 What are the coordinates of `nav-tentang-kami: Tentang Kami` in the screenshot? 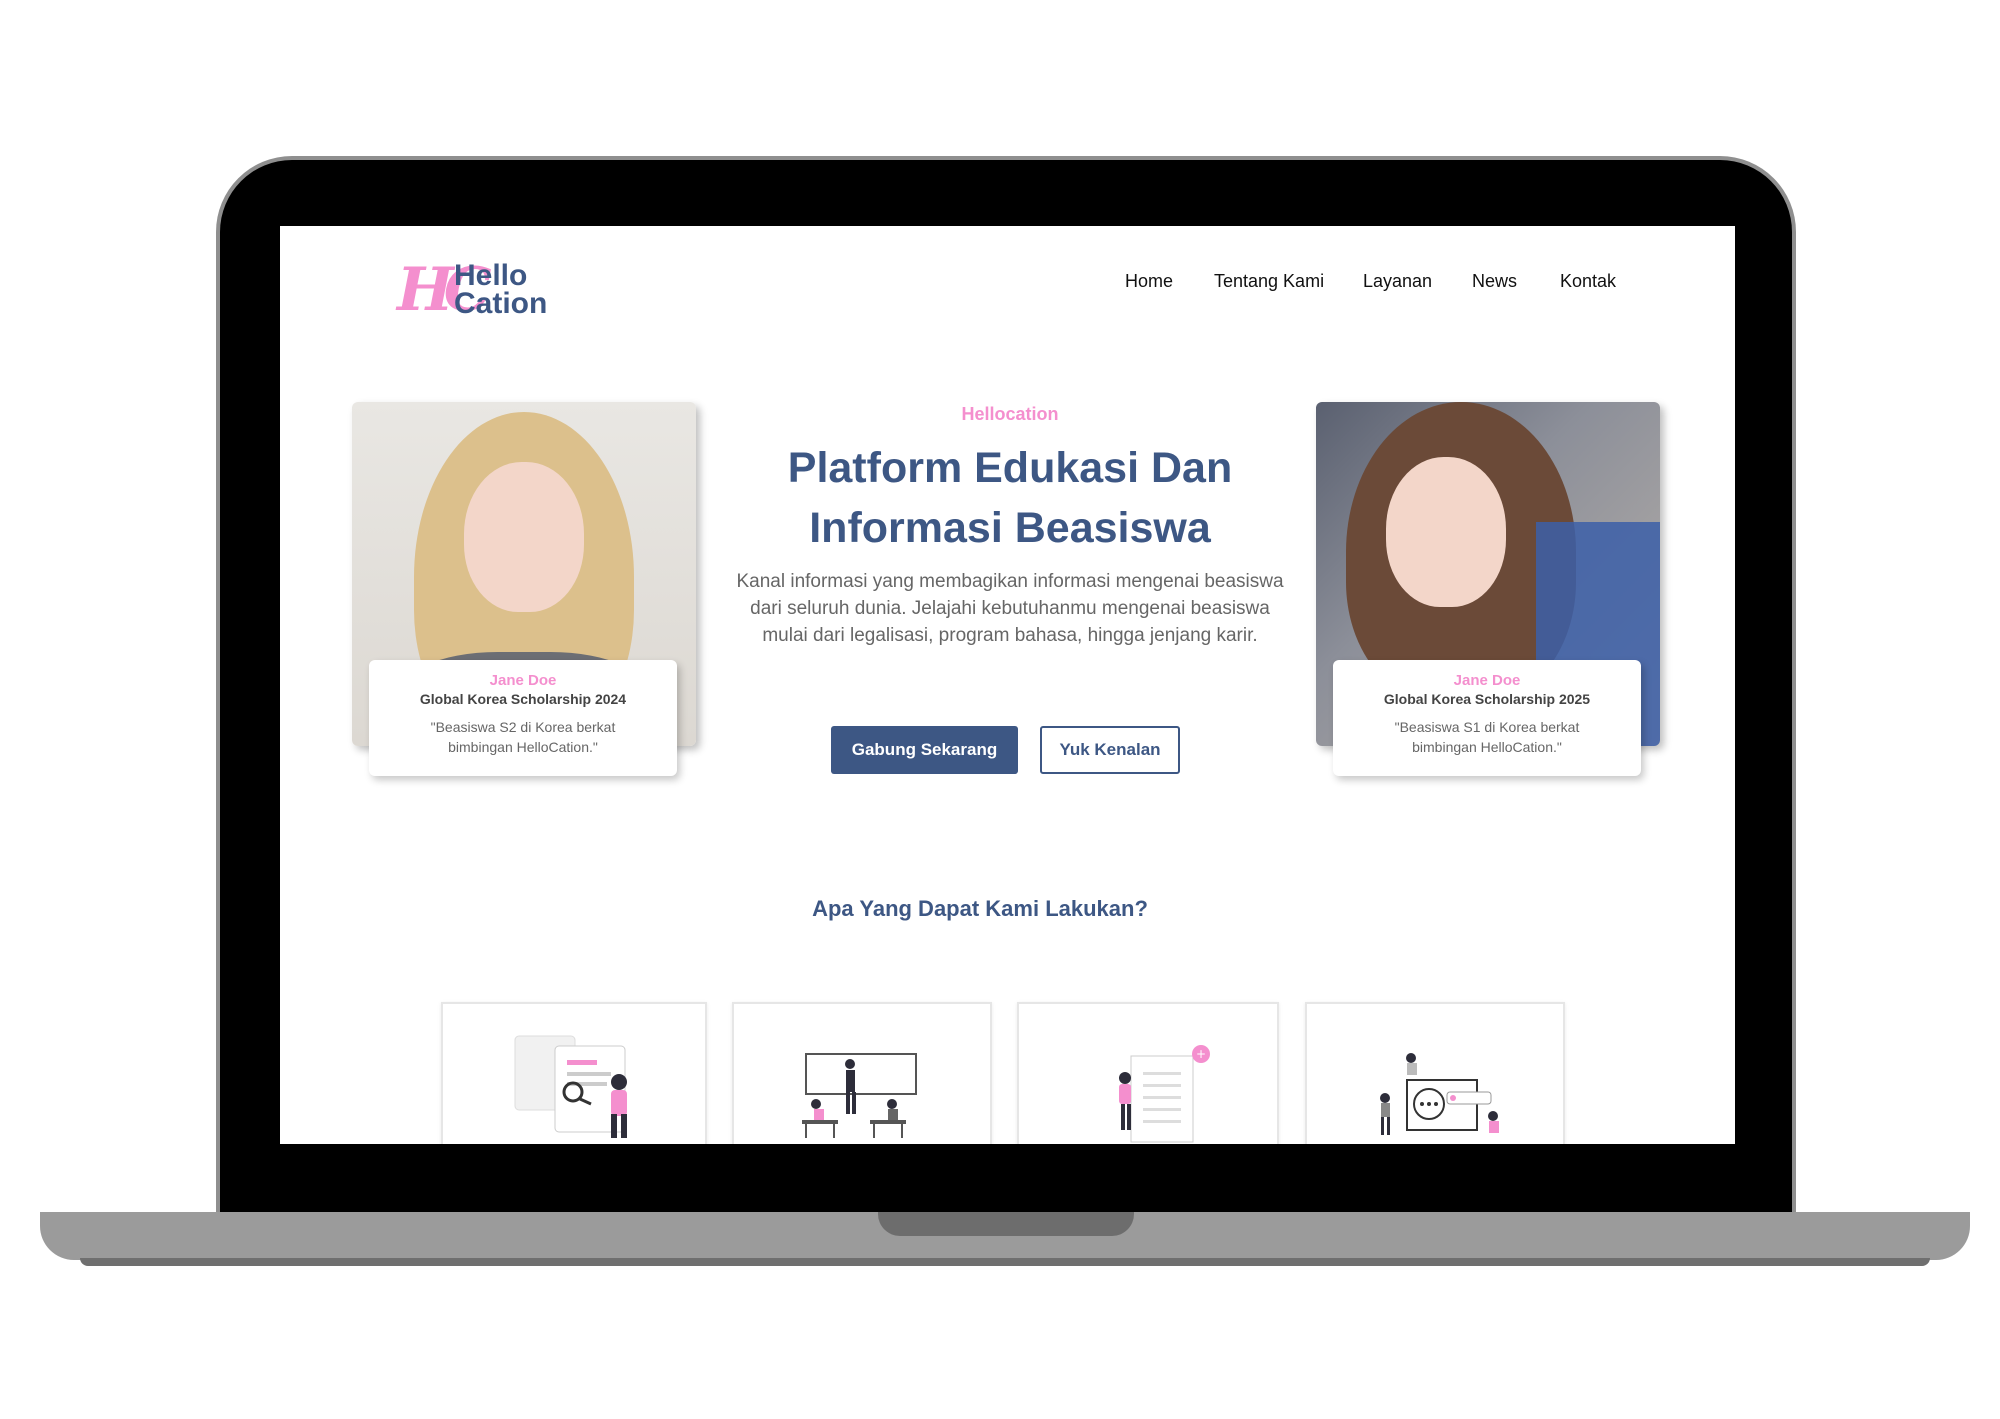 It's located at (1269, 281).